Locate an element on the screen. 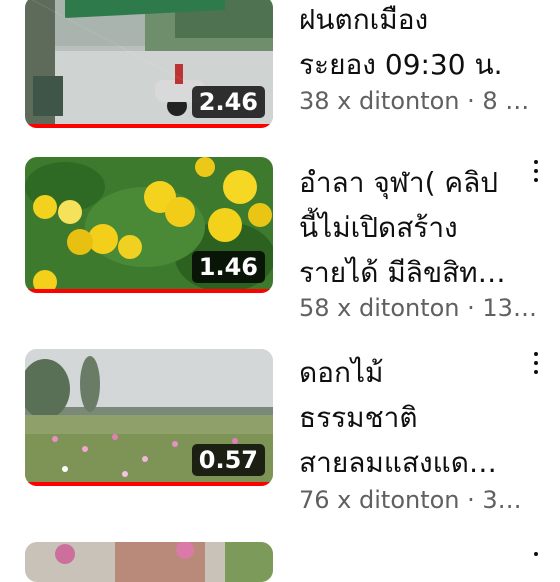  video-title-line: ระยอง 09:30 น. is located at coordinates (401, 64).